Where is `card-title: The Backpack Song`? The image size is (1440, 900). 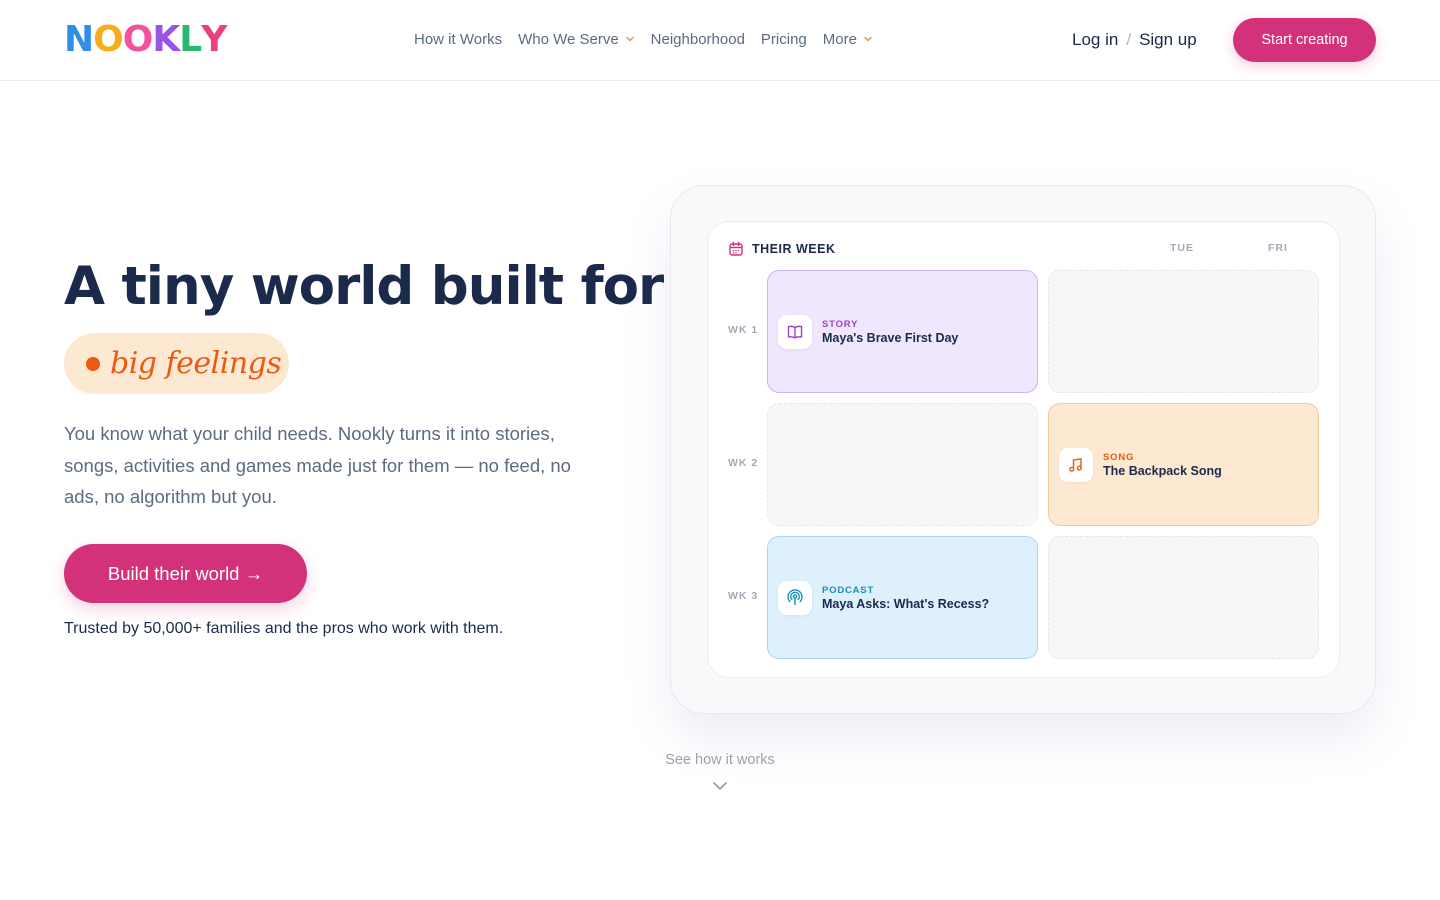
card-title: The Backpack Song is located at coordinates (1162, 471).